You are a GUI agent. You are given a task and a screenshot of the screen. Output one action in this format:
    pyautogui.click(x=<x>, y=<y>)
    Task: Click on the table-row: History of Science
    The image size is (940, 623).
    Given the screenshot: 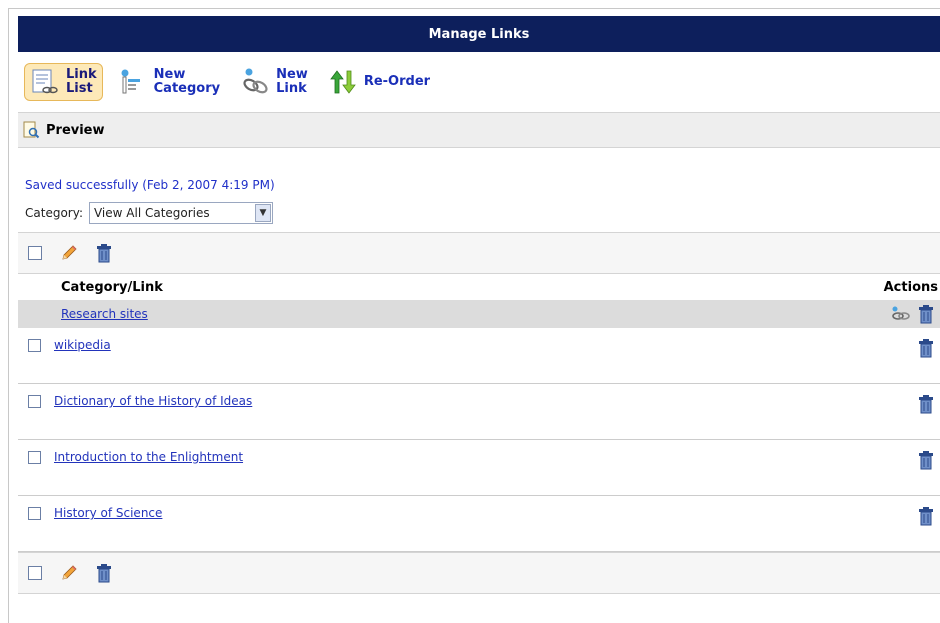 What is the action you would take?
    pyautogui.click(x=479, y=524)
    